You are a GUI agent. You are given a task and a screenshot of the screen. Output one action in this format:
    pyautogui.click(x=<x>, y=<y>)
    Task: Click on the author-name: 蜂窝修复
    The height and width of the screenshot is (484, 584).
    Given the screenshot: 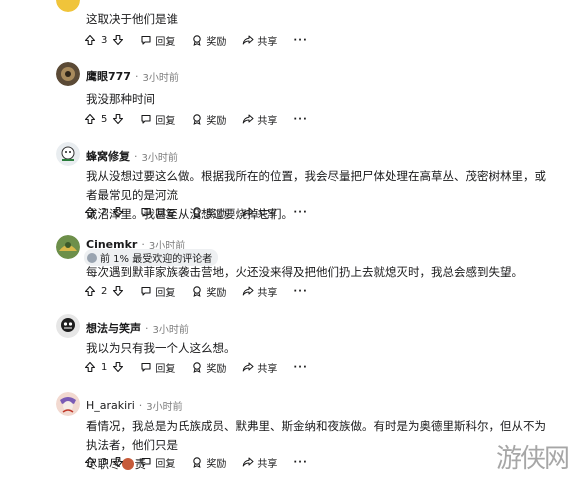 What is the action you would take?
    pyautogui.click(x=108, y=156)
    